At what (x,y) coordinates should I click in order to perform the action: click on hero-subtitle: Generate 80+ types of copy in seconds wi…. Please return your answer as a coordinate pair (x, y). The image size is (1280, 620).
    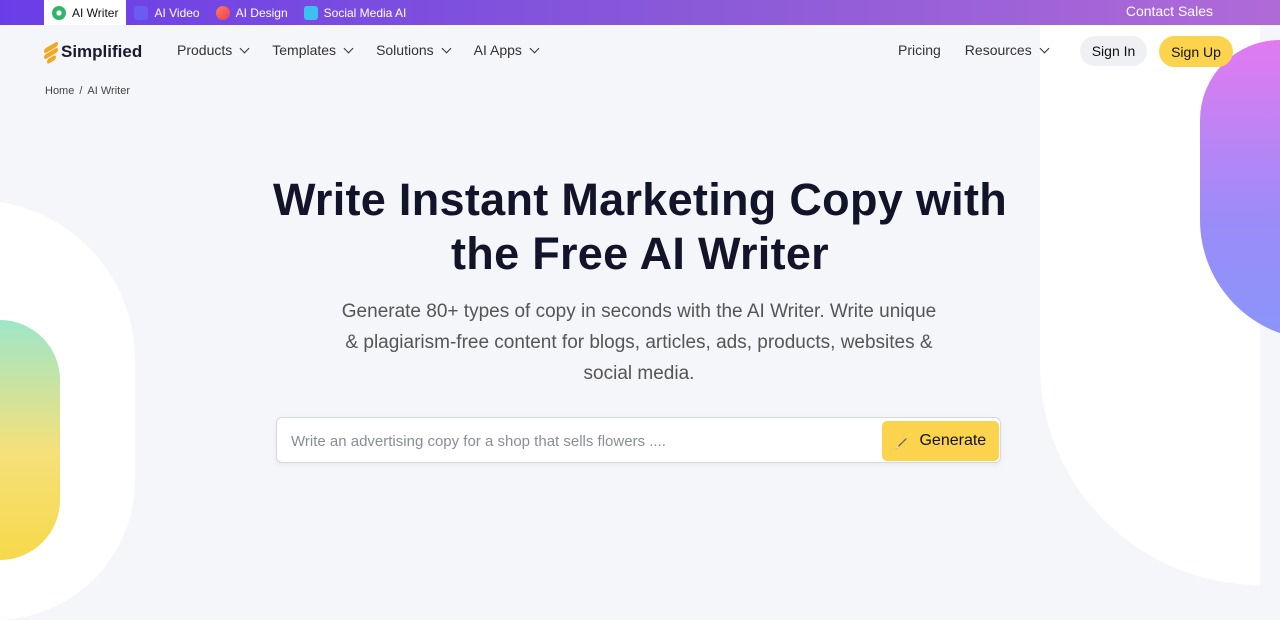
    Looking at the image, I should click on (639, 342).